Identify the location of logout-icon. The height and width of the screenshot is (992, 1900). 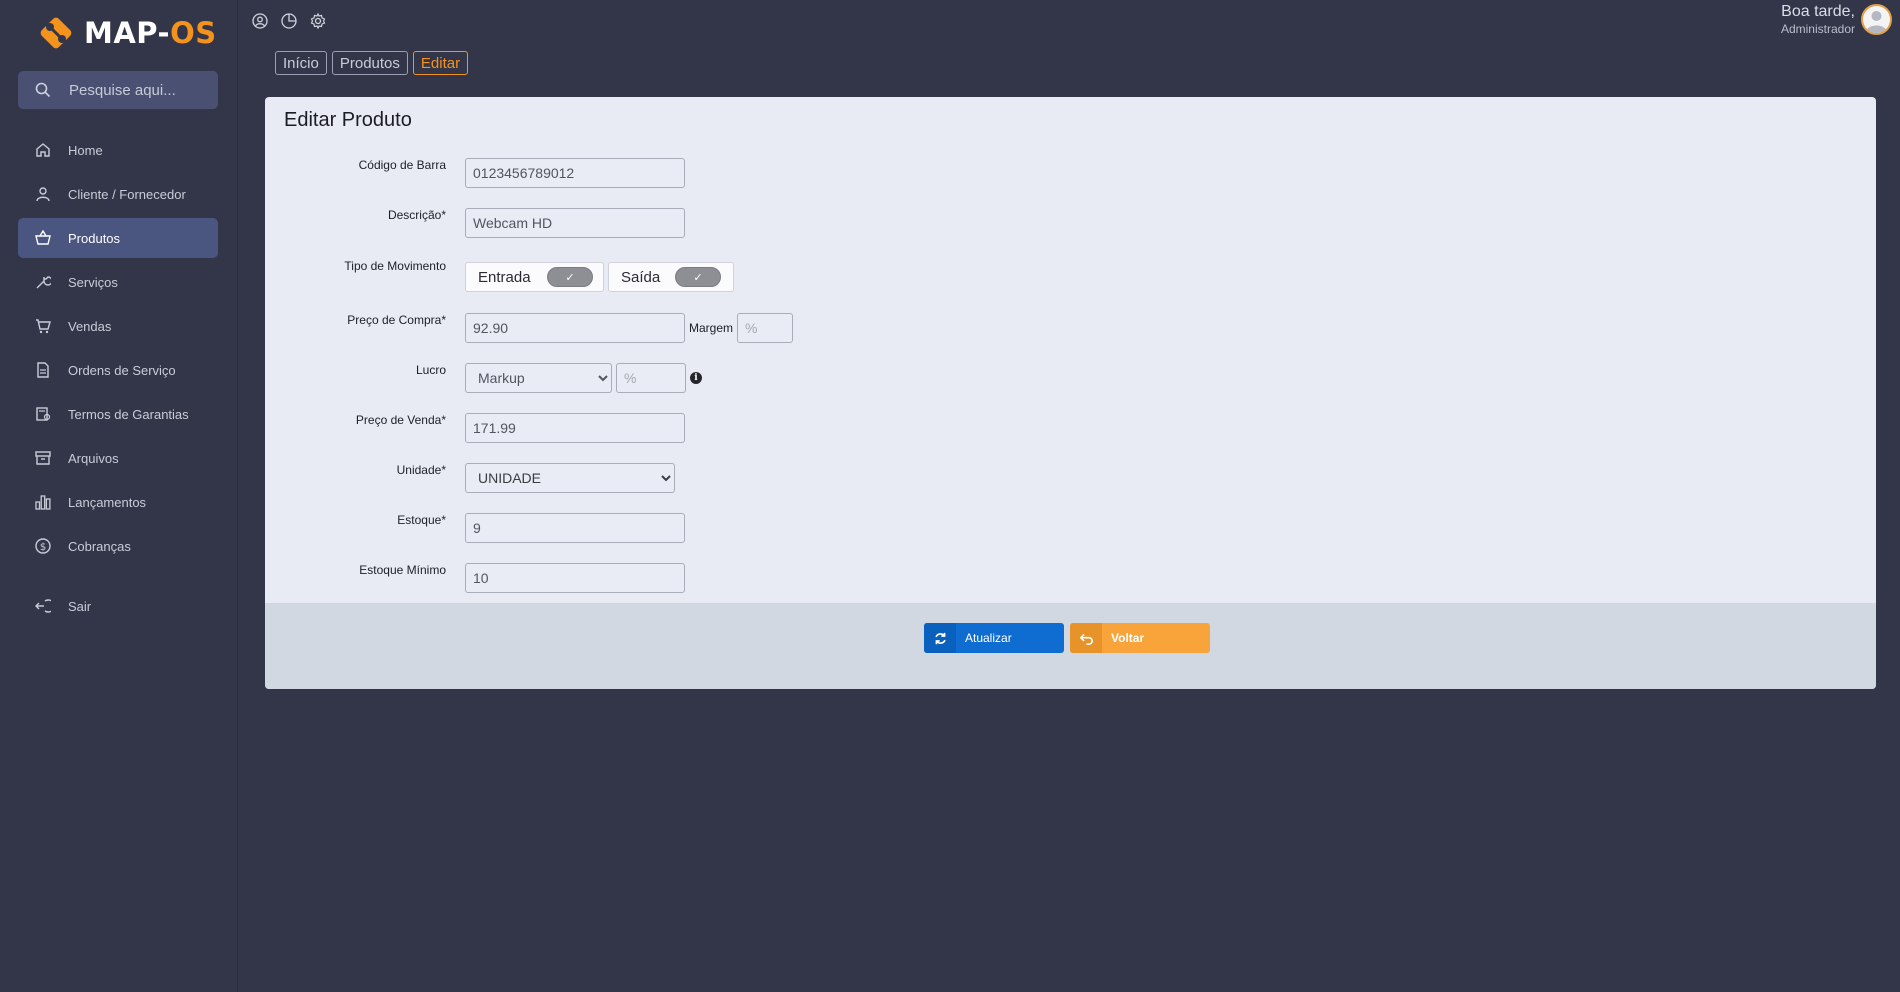
(43, 606).